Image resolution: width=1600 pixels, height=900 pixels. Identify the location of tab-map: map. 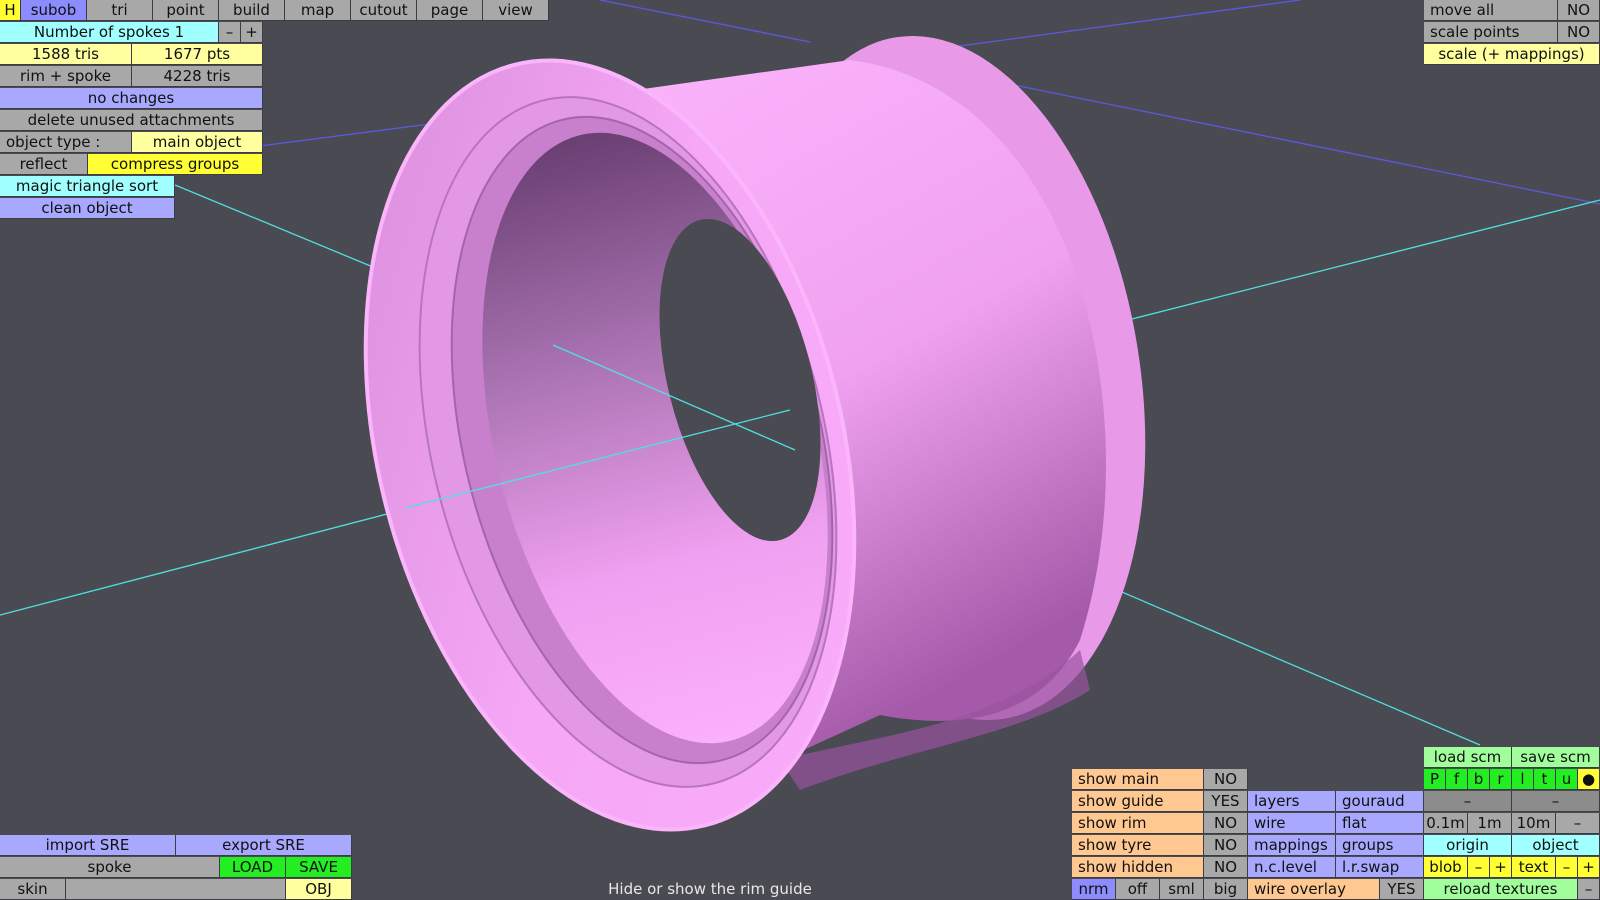
(318, 10).